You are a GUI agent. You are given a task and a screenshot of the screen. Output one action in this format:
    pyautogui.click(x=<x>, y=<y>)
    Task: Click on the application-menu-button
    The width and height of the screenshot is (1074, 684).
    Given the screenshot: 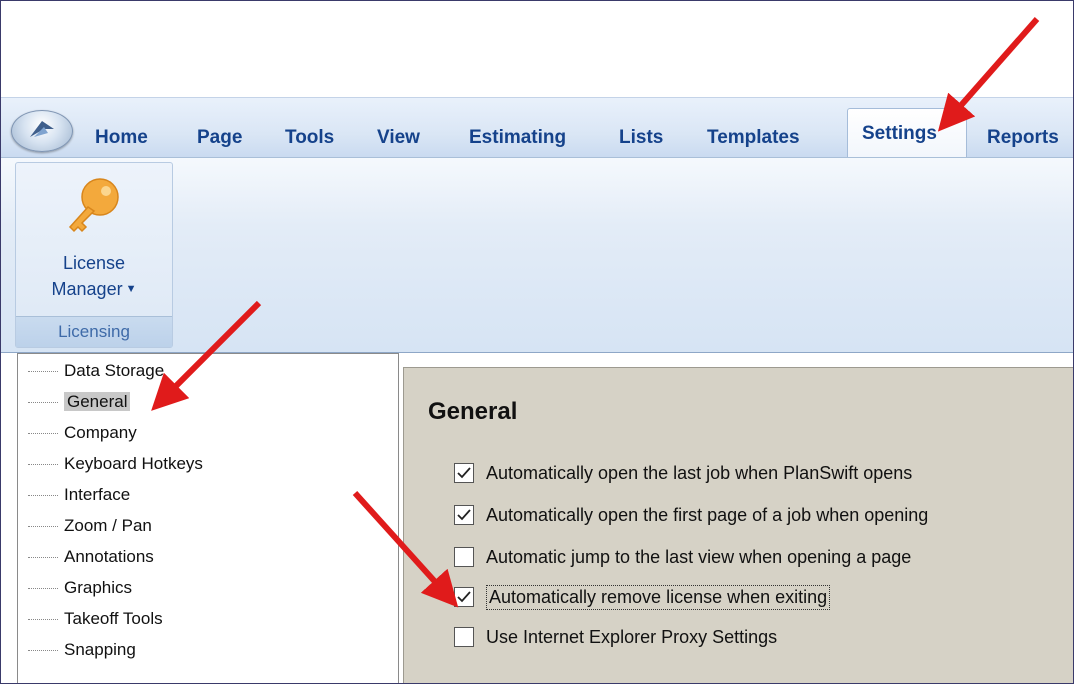 What is the action you would take?
    pyautogui.click(x=42, y=131)
    